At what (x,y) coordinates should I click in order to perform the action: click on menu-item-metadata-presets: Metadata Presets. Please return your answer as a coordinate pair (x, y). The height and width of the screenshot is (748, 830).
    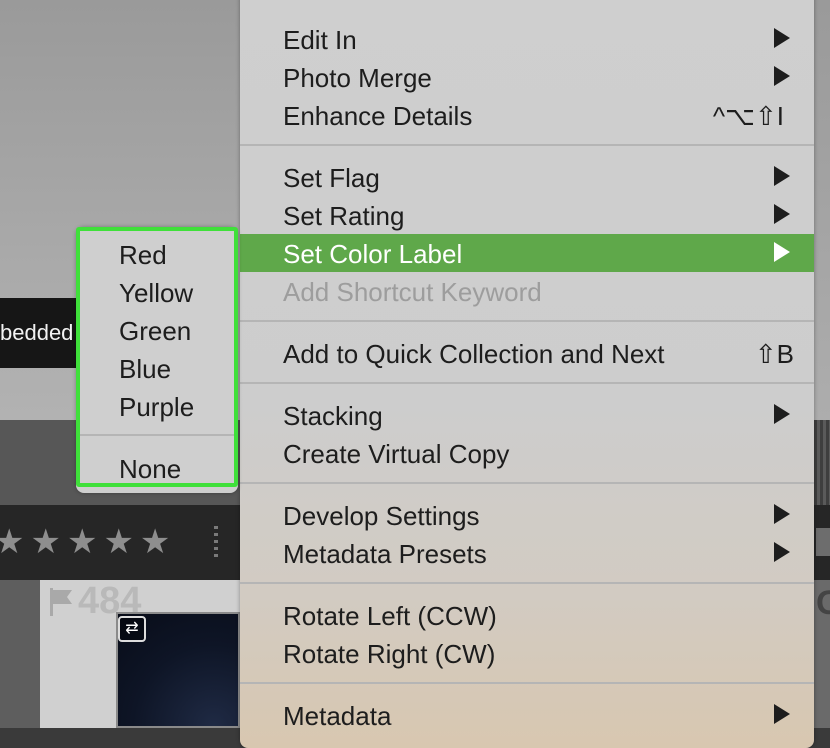
    Looking at the image, I should click on (527, 553).